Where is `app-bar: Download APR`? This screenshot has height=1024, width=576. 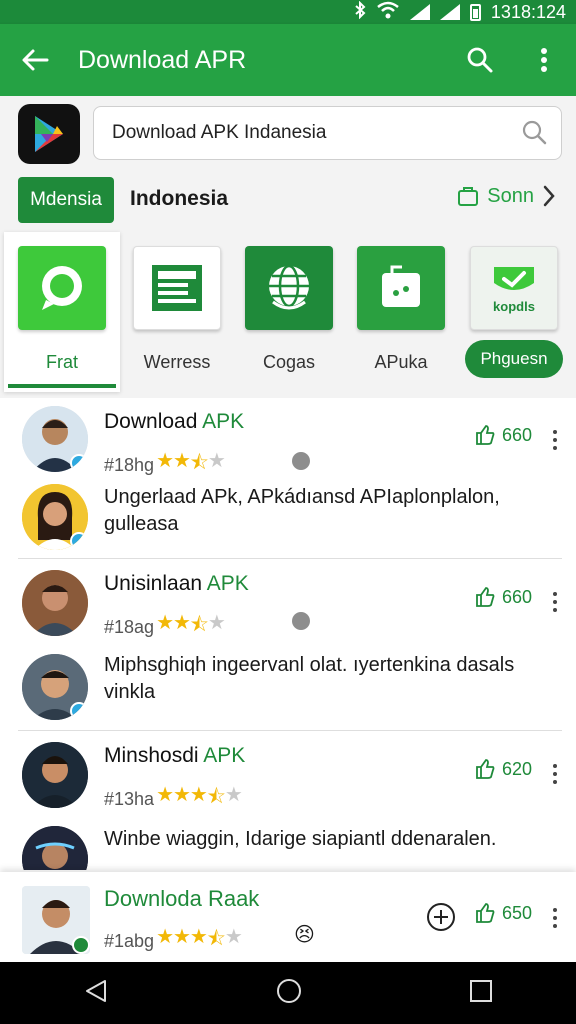
app-bar: Download APR is located at coordinates (288, 60).